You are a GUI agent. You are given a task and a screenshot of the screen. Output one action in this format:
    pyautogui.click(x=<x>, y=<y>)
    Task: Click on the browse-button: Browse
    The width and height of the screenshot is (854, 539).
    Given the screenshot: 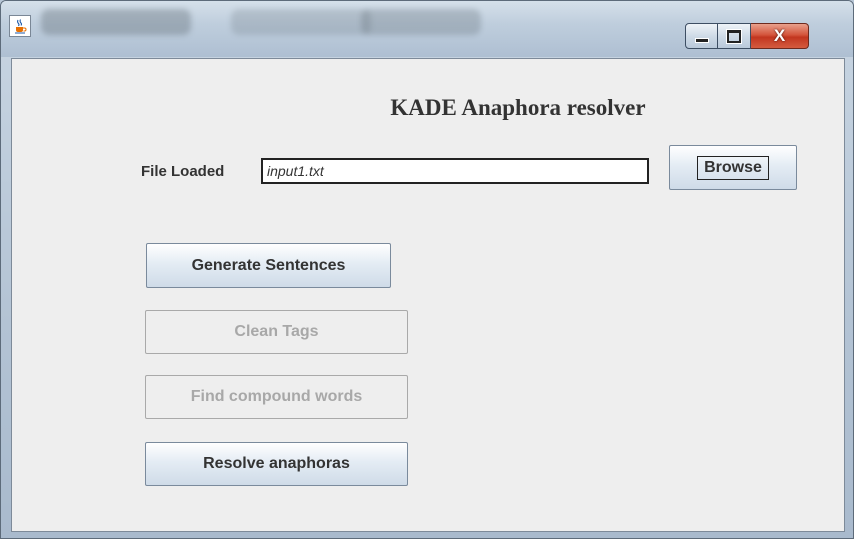 What is the action you would take?
    pyautogui.click(x=733, y=167)
    